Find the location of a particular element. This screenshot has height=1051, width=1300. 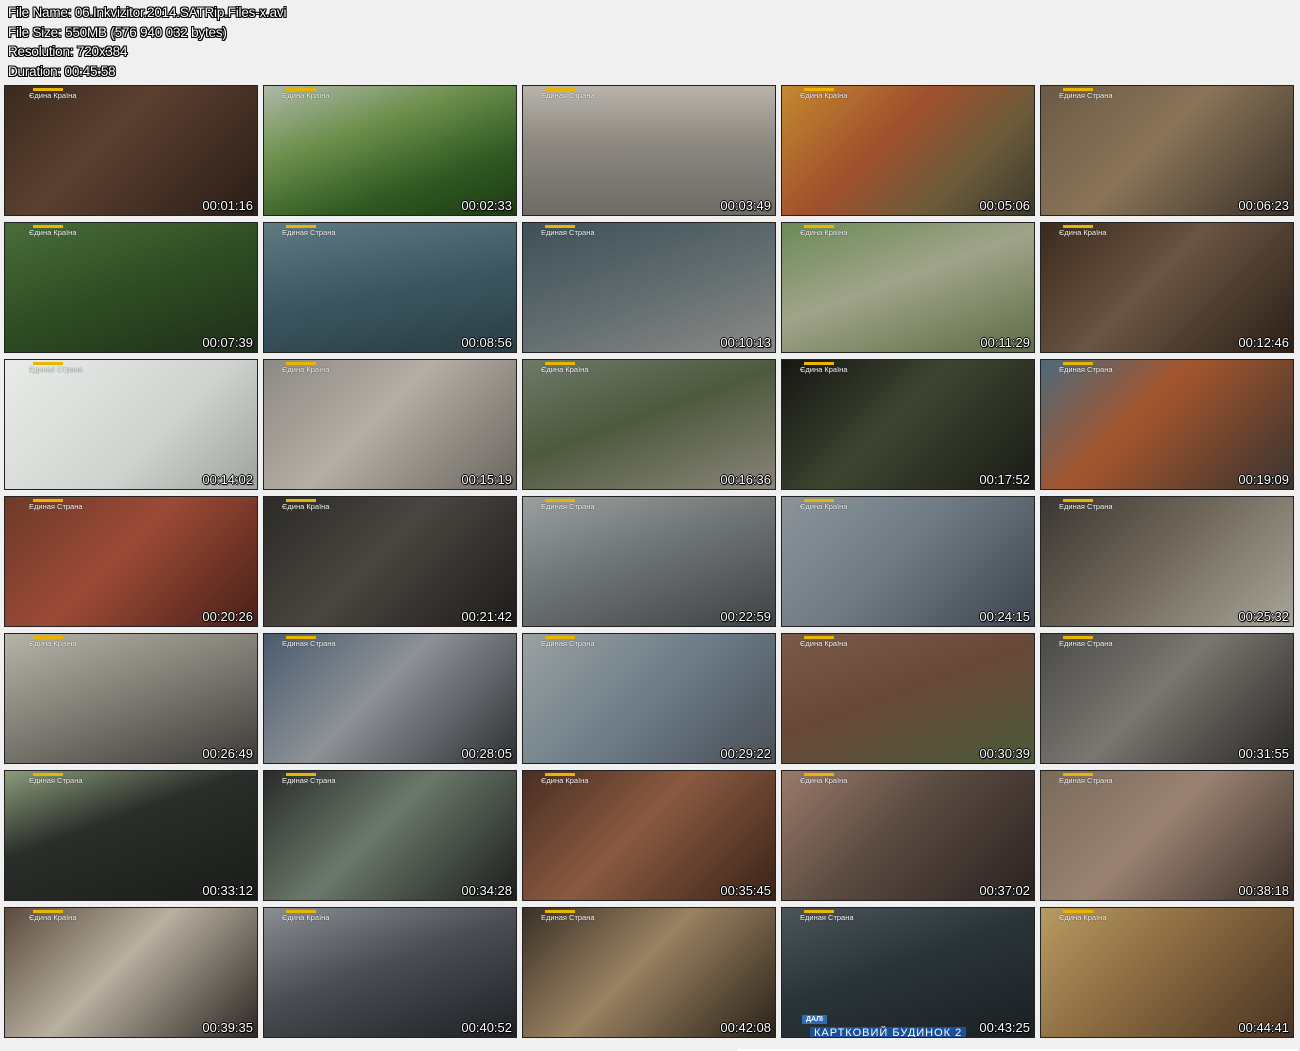

resolution: Resolution: 720x384 is located at coordinates (68, 51).